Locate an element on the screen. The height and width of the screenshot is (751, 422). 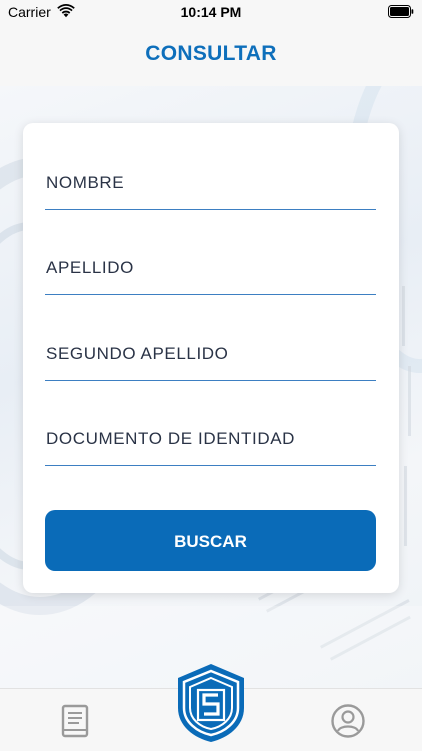
nombre-input is located at coordinates (210, 183).